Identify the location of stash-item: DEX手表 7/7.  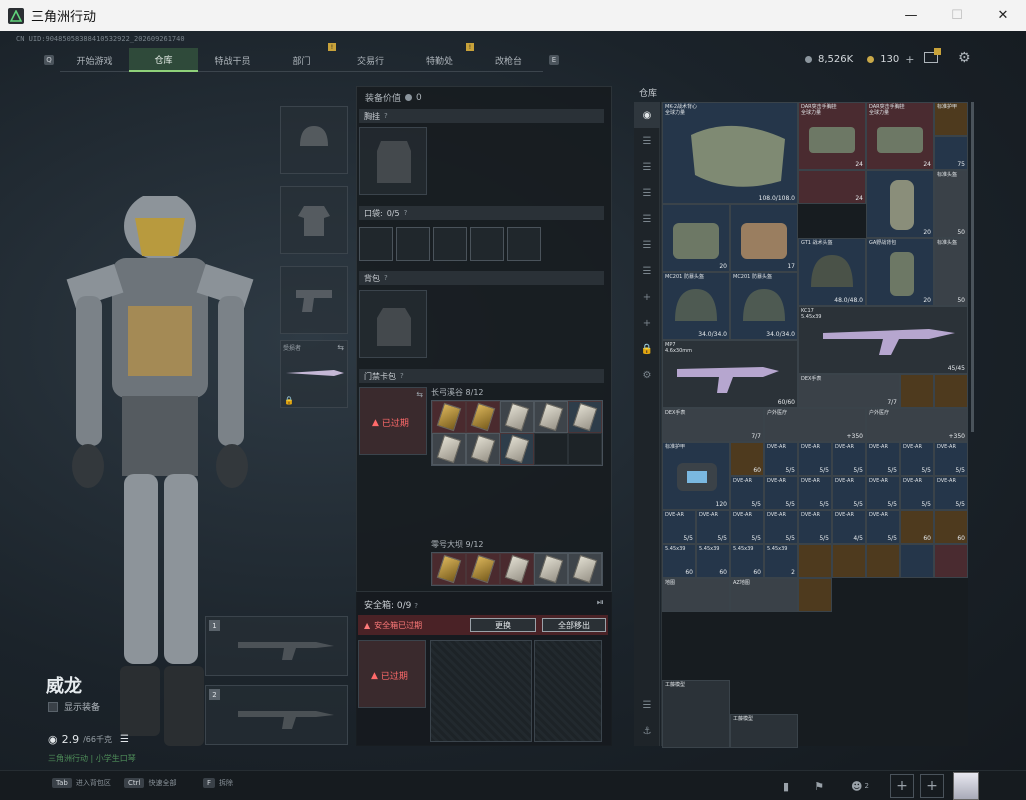
(849, 391).